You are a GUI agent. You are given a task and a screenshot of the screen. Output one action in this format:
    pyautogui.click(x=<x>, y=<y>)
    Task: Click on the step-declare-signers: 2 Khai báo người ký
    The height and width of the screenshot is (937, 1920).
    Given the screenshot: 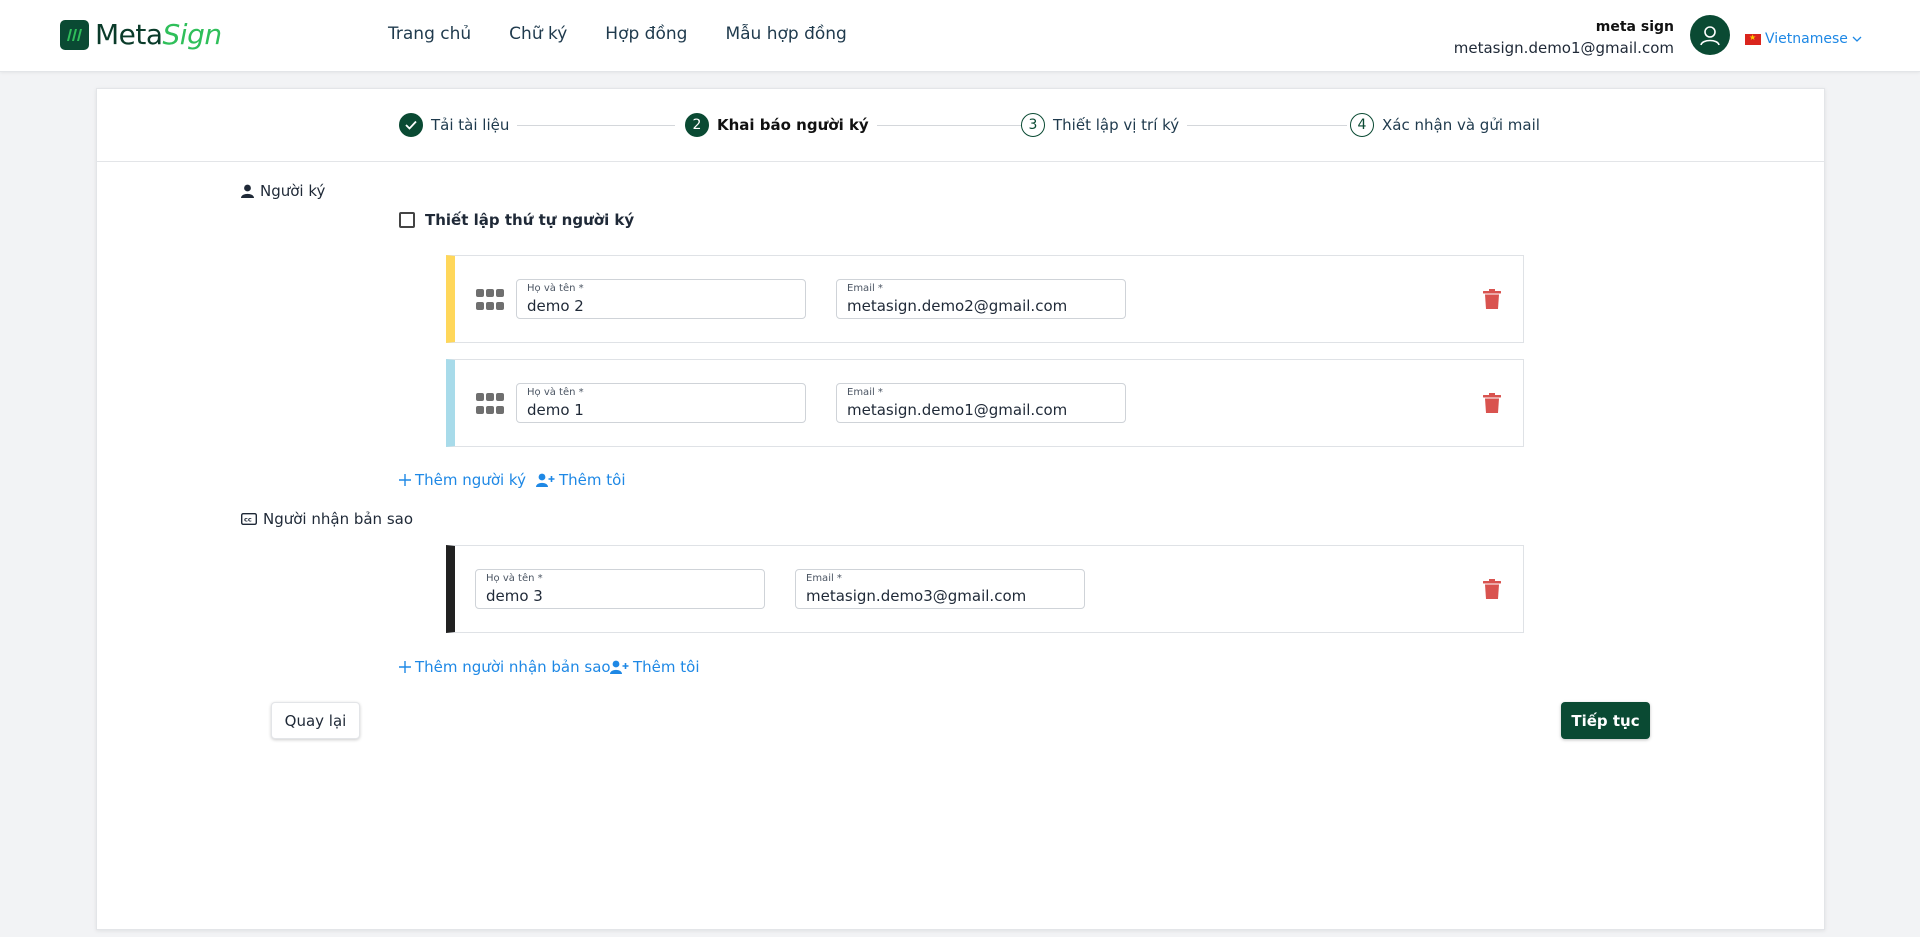 What is the action you would take?
    pyautogui.click(x=781, y=125)
    